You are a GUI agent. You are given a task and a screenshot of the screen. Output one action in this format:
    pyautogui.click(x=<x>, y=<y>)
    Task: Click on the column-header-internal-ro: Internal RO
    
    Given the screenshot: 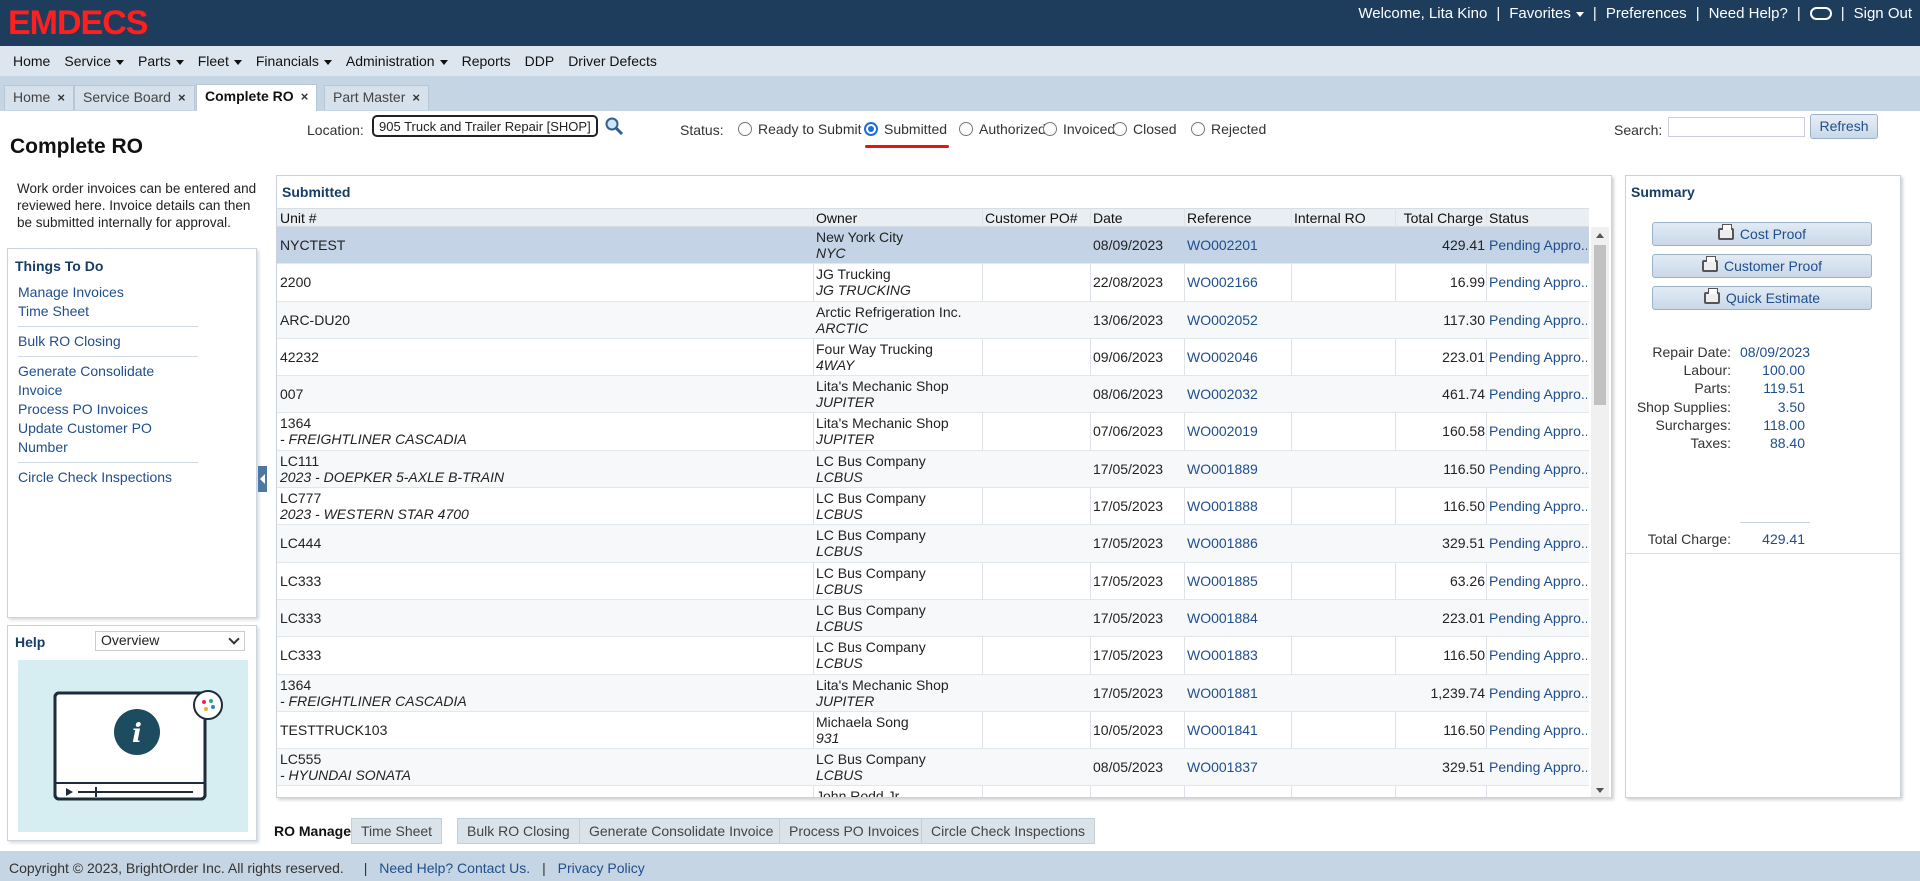 What is the action you would take?
    pyautogui.click(x=1330, y=218)
    